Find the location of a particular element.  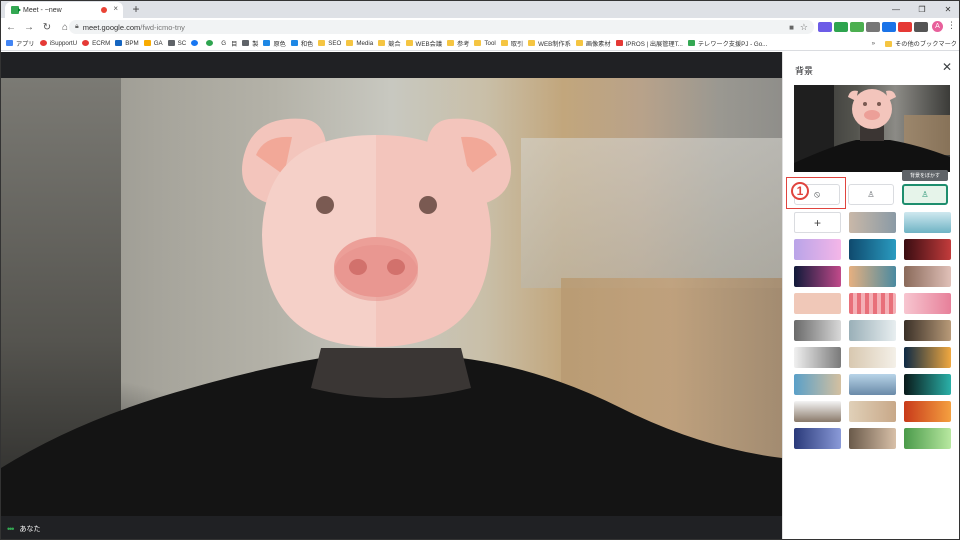

bookmark-item: BPM is located at coordinates (127, 43).